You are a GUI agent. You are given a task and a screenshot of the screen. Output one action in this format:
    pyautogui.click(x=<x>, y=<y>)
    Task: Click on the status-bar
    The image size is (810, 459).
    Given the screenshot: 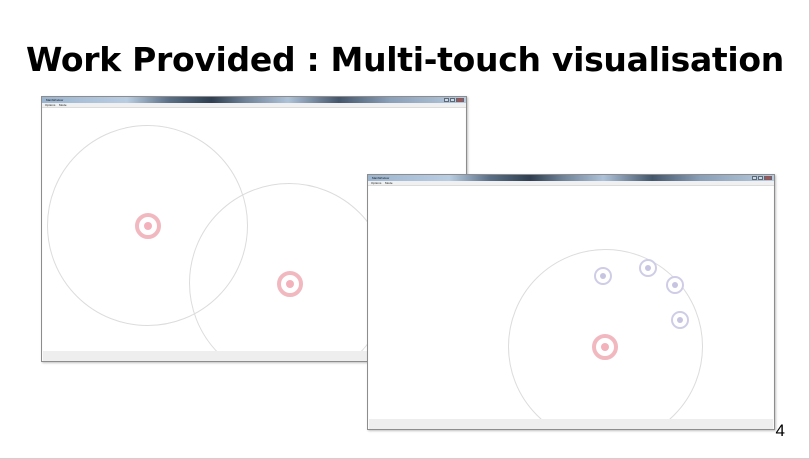 What is the action you would take?
    pyautogui.click(x=571, y=424)
    